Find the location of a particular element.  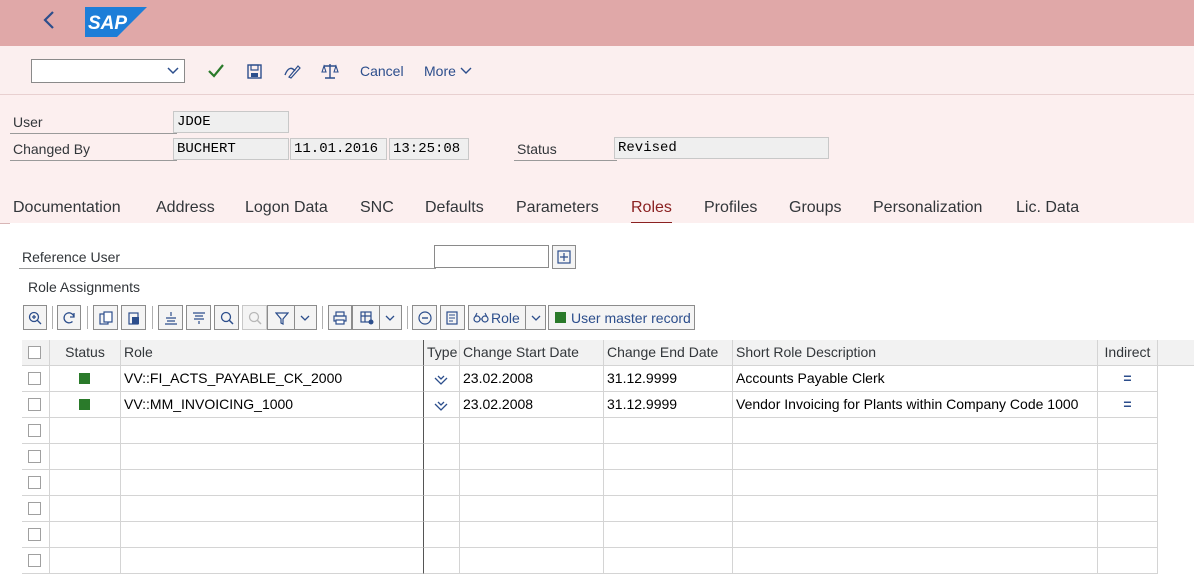

filter-button is located at coordinates (292, 317).